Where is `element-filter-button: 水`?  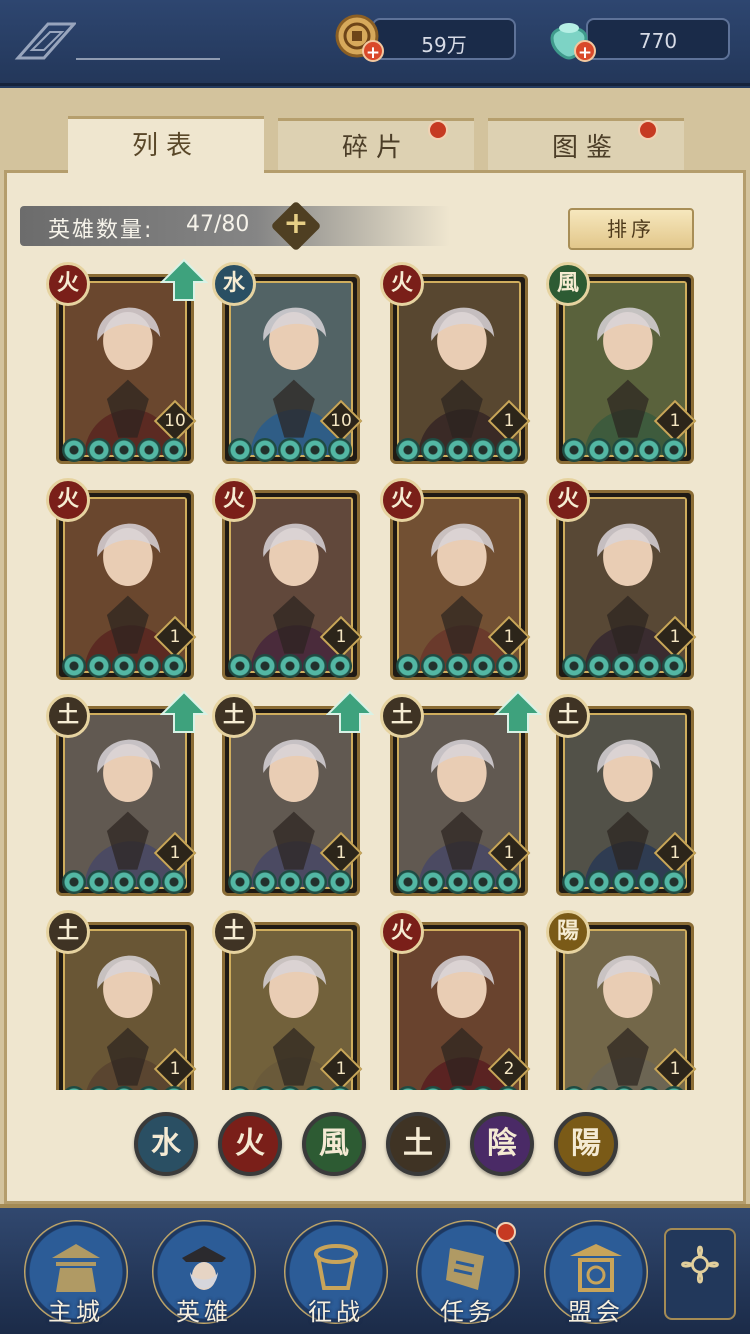 element-filter-button: 水 is located at coordinates (166, 1144).